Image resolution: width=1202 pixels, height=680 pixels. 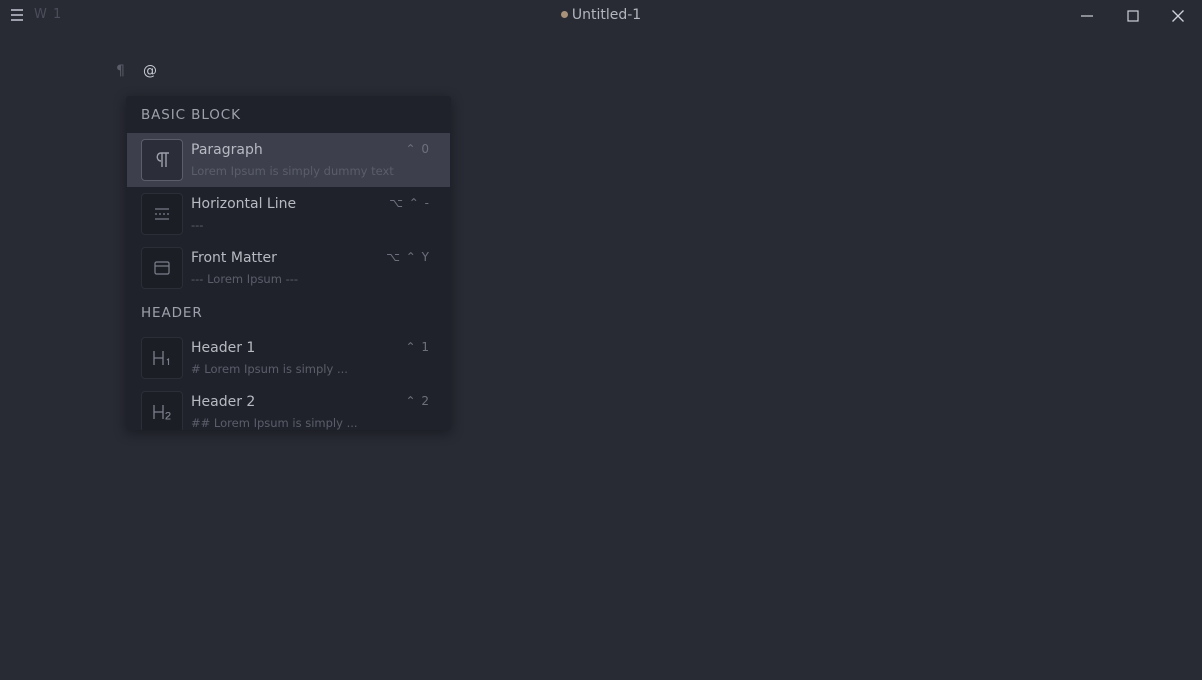 I want to click on minimize-button, so click(x=1087, y=16).